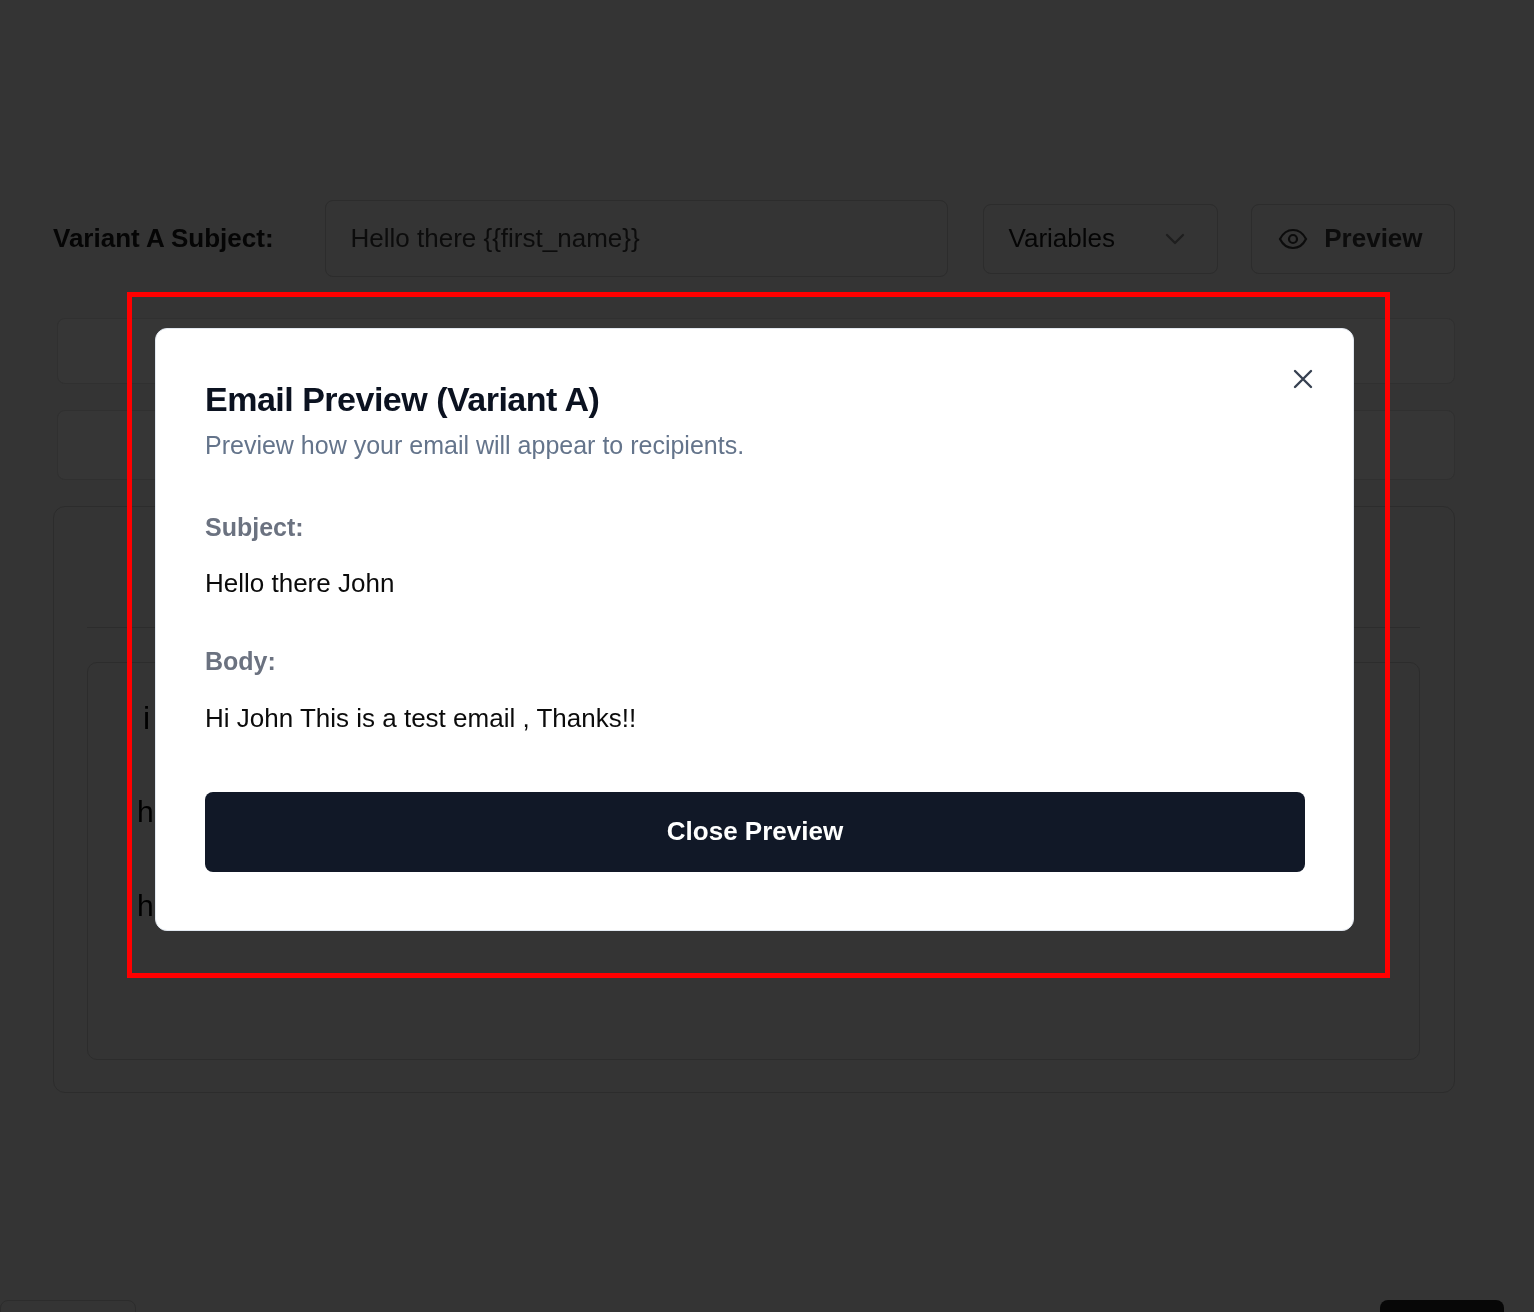  Describe the element at coordinates (403, 399) in the screenshot. I see `dialog-title: Email Preview (Variant A)` at that location.